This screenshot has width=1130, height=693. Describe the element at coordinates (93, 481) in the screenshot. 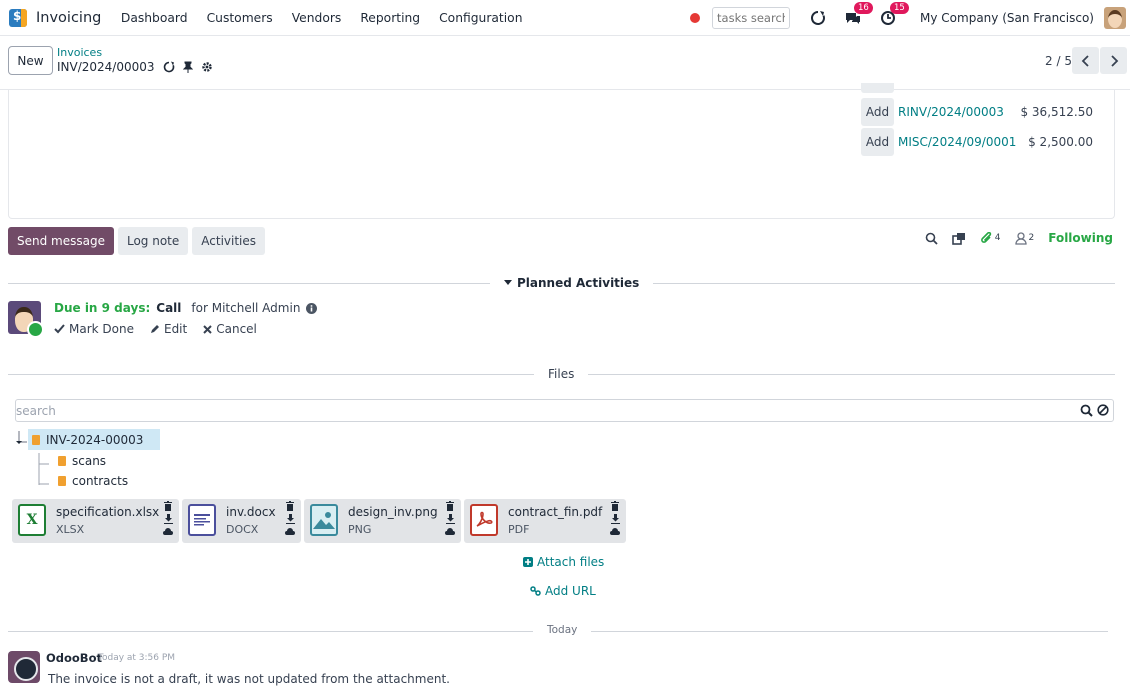

I see `folder-contracts: contracts` at that location.